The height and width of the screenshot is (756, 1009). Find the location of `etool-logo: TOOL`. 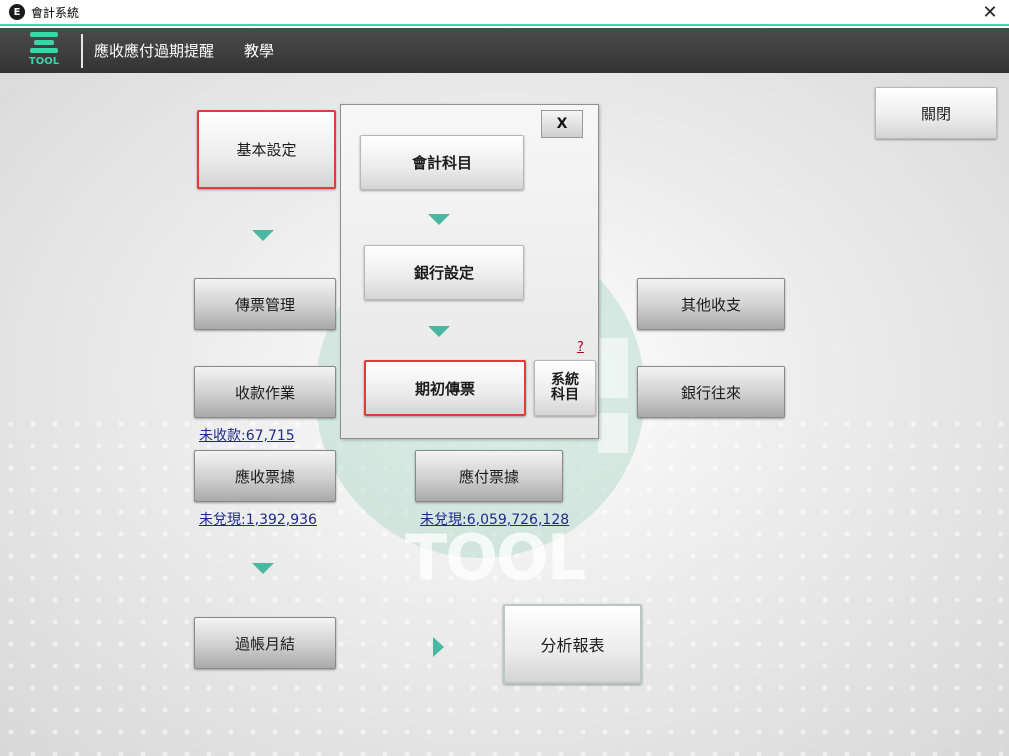

etool-logo: TOOL is located at coordinates (44, 51).